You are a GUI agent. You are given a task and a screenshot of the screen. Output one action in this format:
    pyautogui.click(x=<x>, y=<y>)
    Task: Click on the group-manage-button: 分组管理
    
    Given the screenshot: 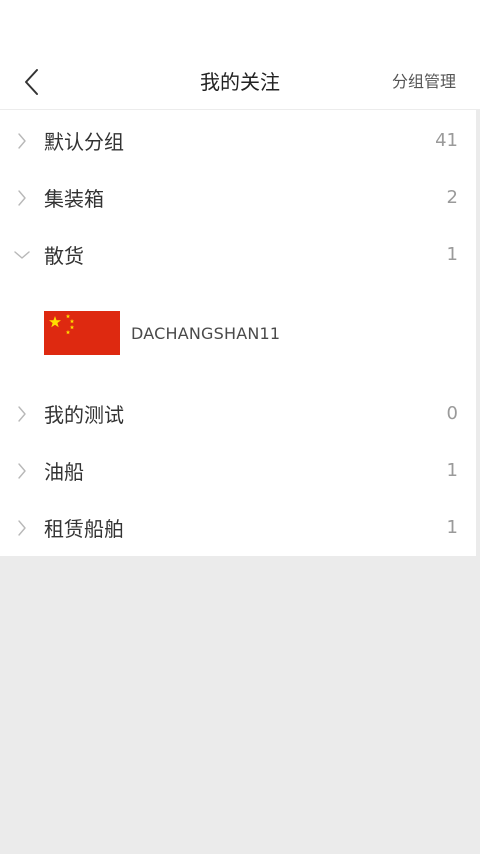 What is the action you would take?
    pyautogui.click(x=424, y=82)
    